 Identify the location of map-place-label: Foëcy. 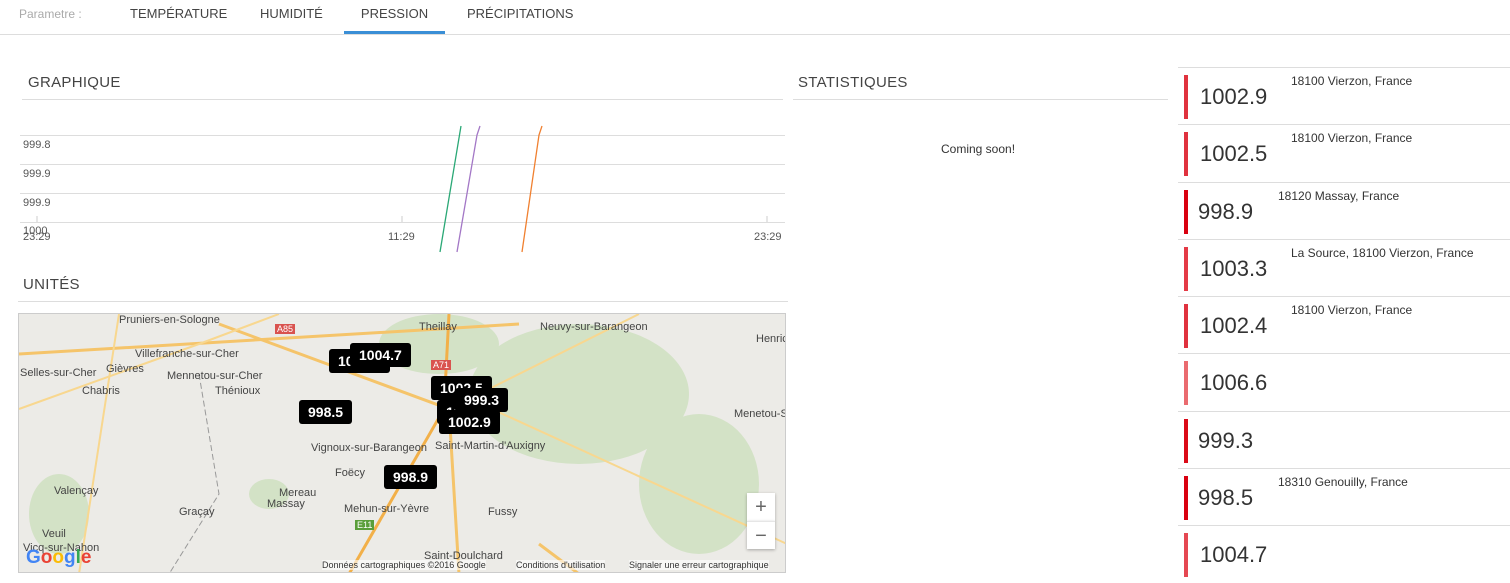
(350, 473).